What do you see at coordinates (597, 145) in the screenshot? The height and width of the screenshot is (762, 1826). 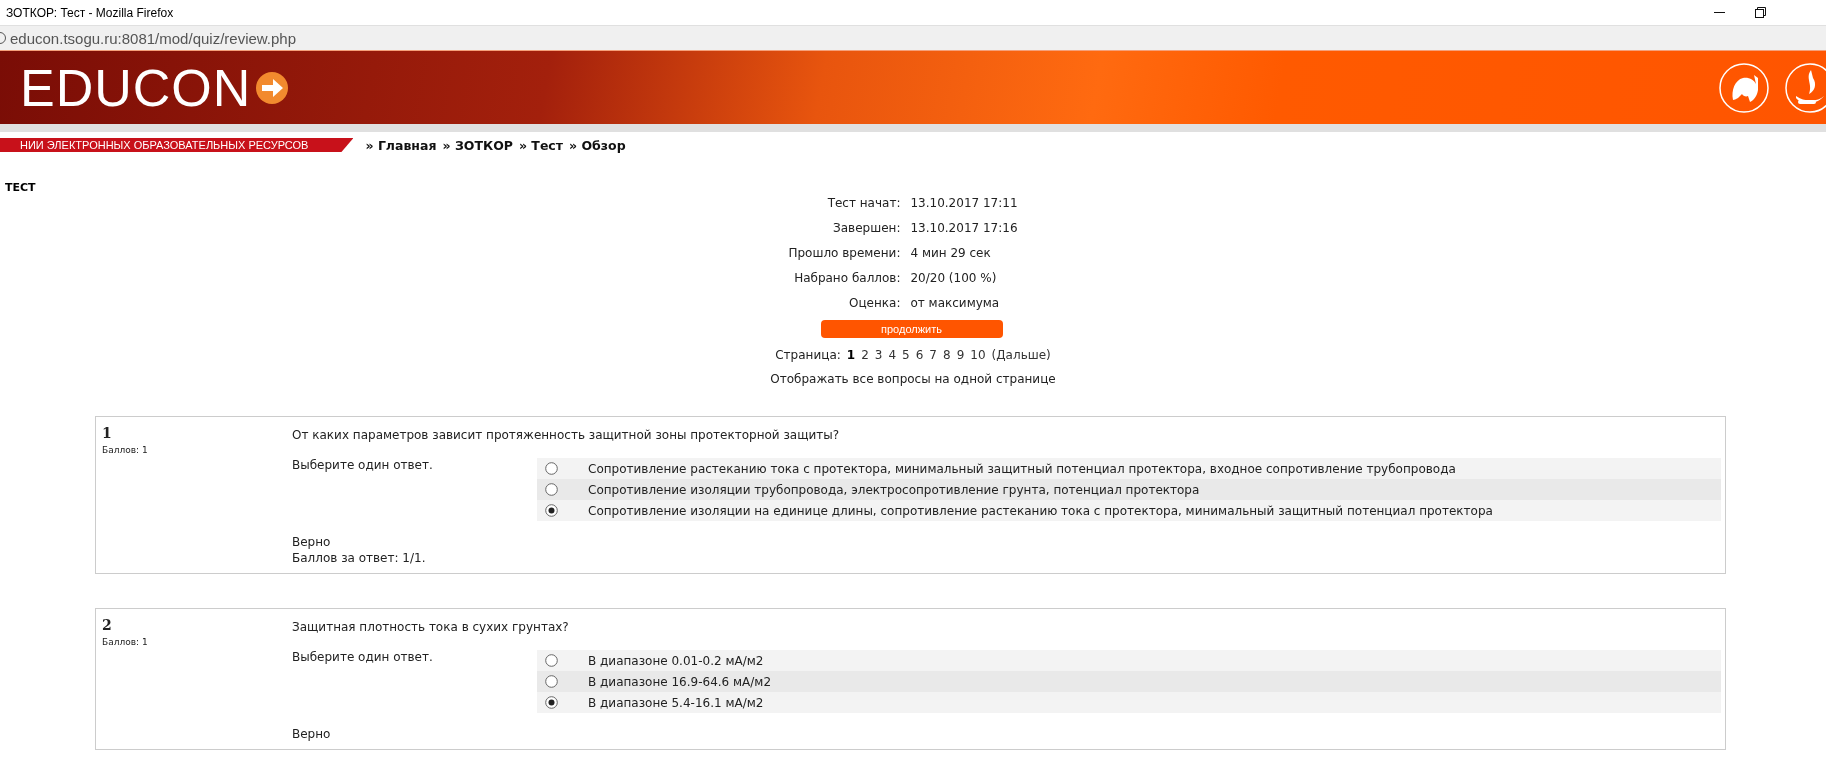 I see `breadcrumb-link: » Обзор` at bounding box center [597, 145].